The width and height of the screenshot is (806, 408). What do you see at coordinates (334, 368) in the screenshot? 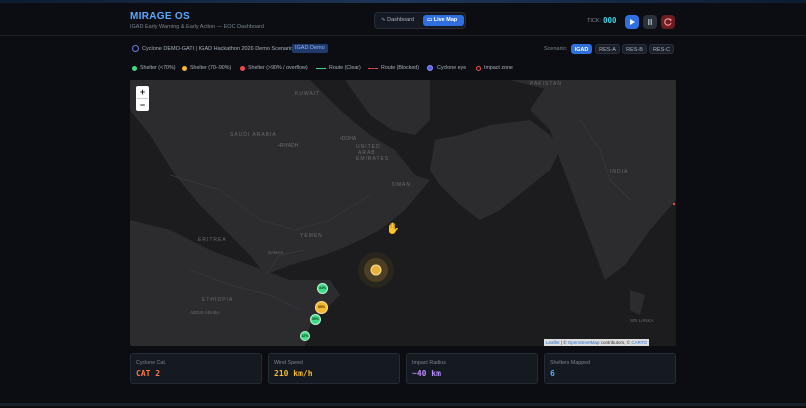
I see `stat-card-wind-speed: Wind Speed 210 km/h` at bounding box center [334, 368].